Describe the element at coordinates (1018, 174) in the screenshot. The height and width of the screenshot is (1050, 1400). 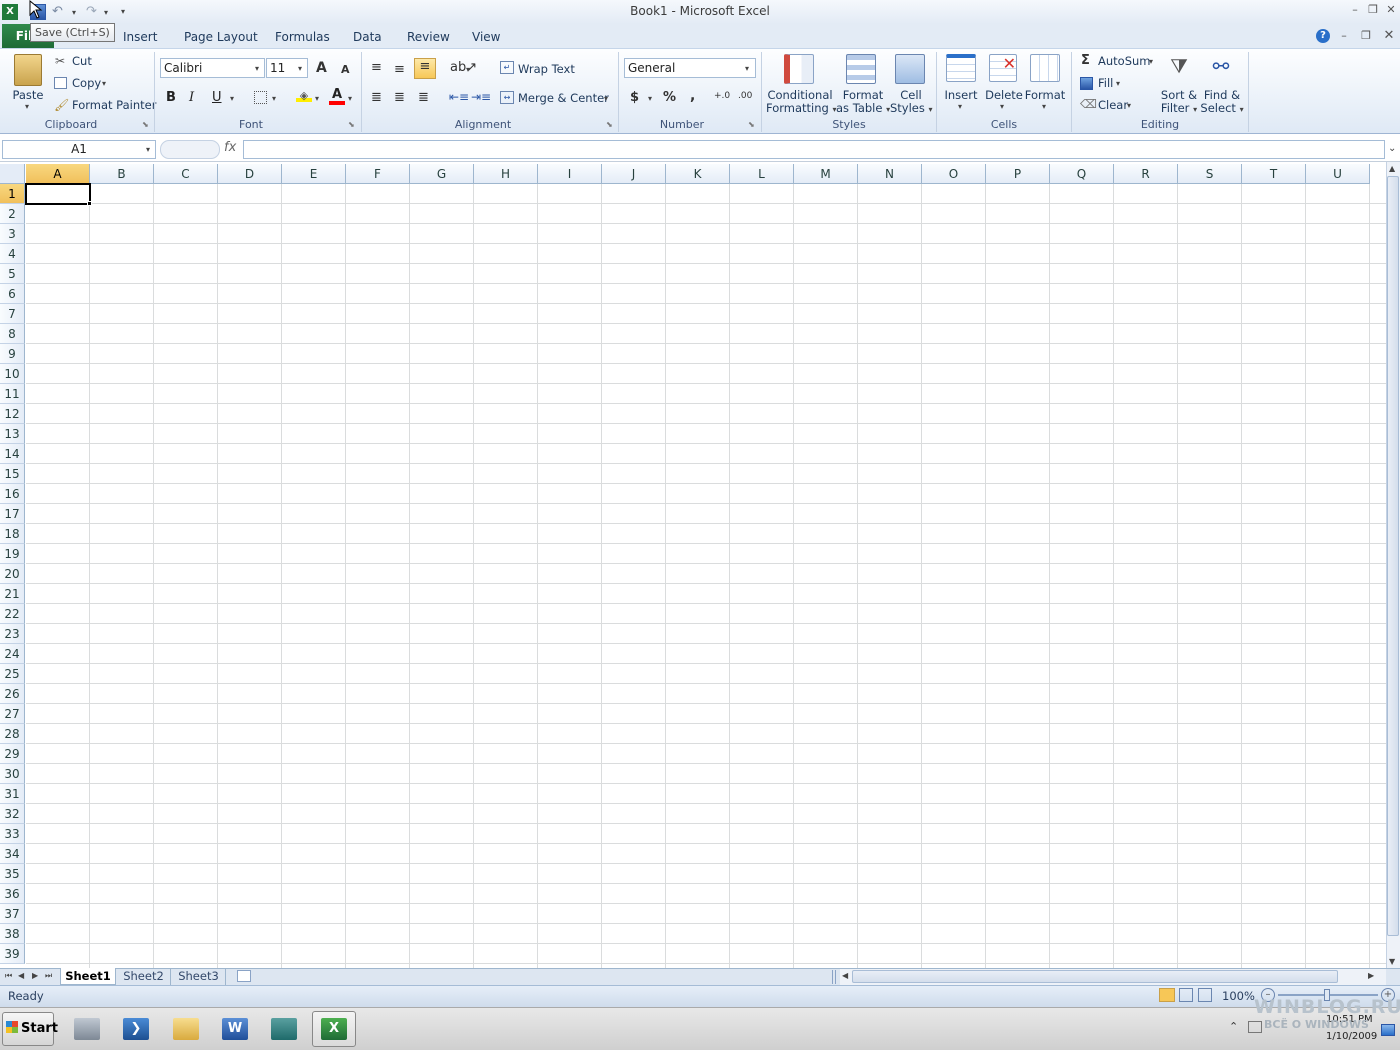
I see `column-header: P` at that location.